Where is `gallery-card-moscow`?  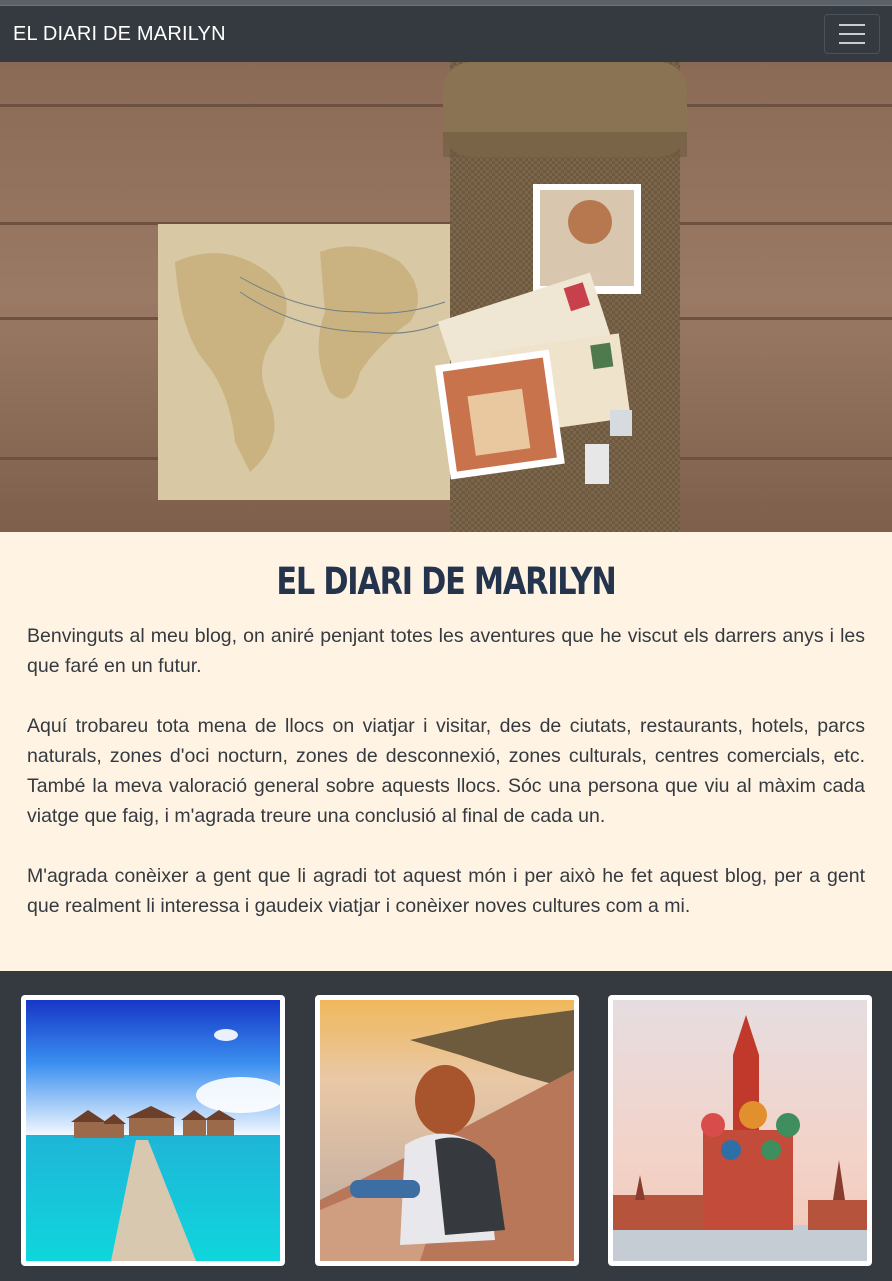
gallery-card-moscow is located at coordinates (740, 1130).